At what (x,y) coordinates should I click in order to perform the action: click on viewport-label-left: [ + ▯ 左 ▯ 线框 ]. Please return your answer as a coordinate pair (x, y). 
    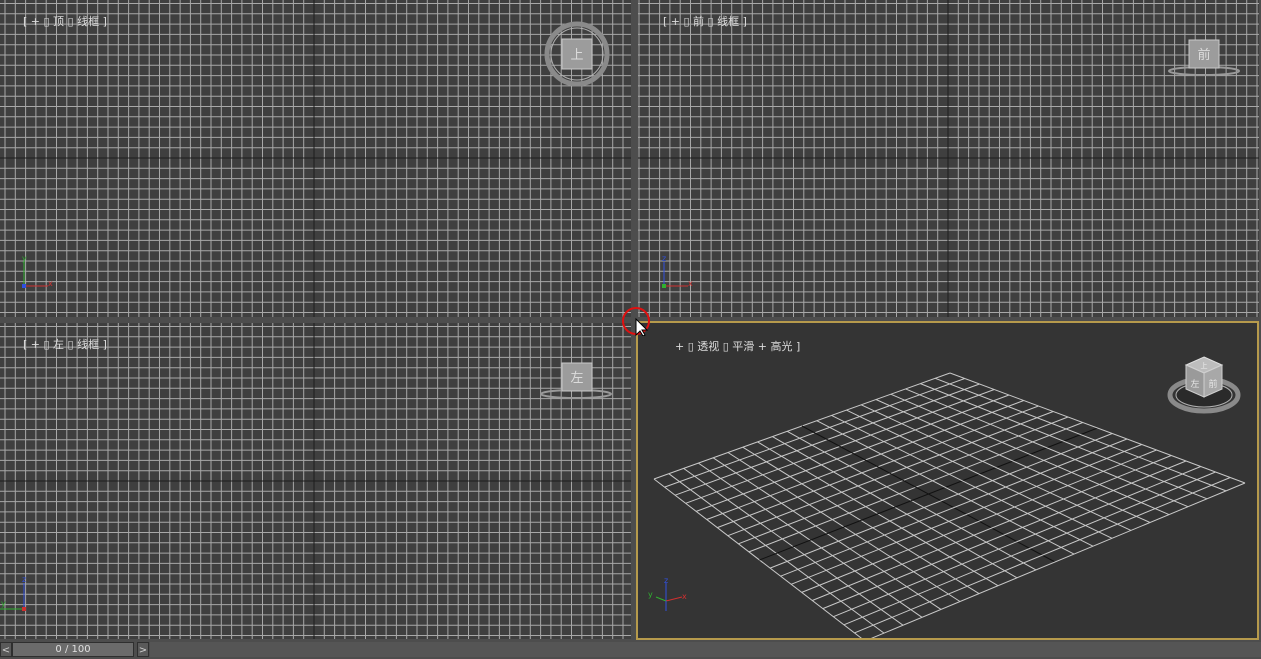
    Looking at the image, I should click on (54, 344).